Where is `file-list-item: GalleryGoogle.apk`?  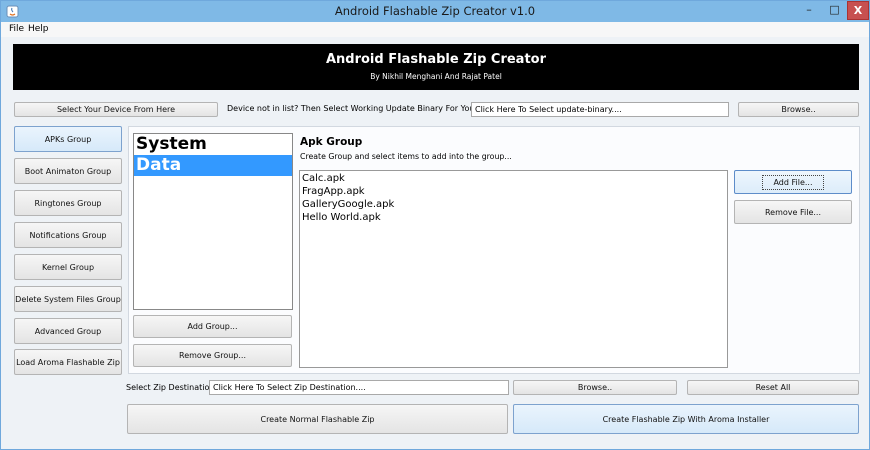
file-list-item: GalleryGoogle.apk is located at coordinates (513, 204).